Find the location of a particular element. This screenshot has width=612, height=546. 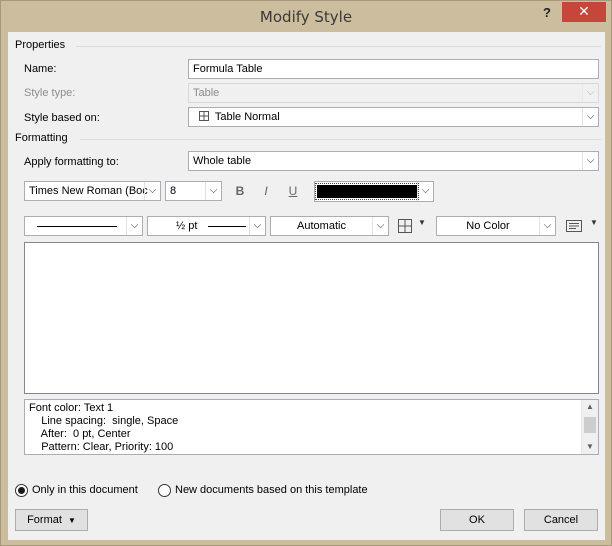

description-line: After: 0 pt, Center is located at coordinates (80, 434).